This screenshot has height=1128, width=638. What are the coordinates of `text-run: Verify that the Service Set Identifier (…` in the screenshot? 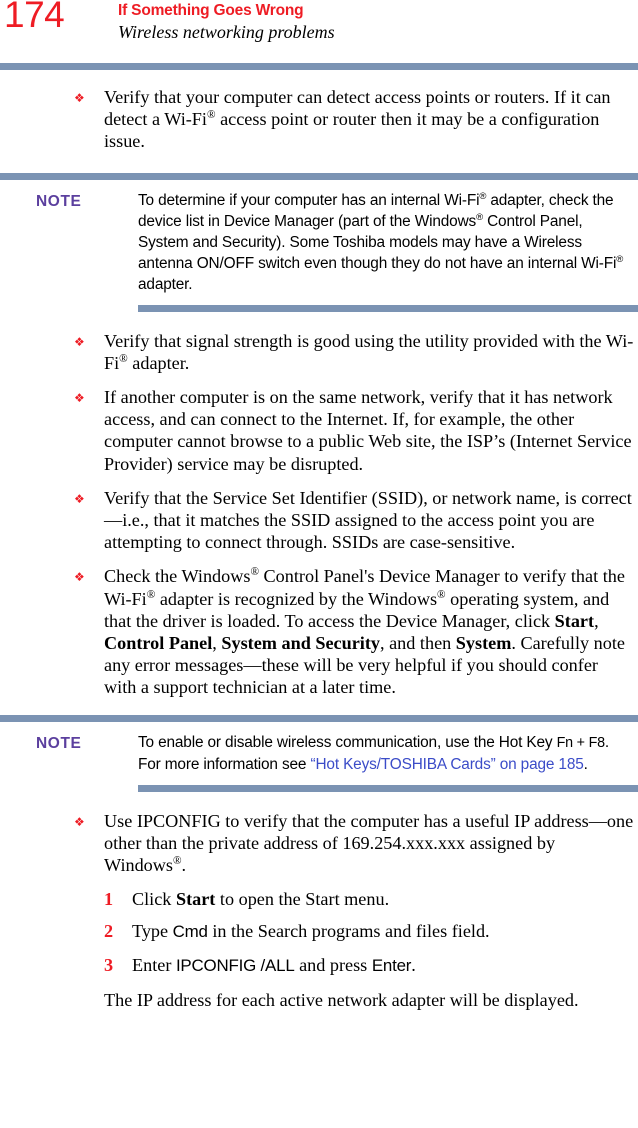 It's located at (368, 520).